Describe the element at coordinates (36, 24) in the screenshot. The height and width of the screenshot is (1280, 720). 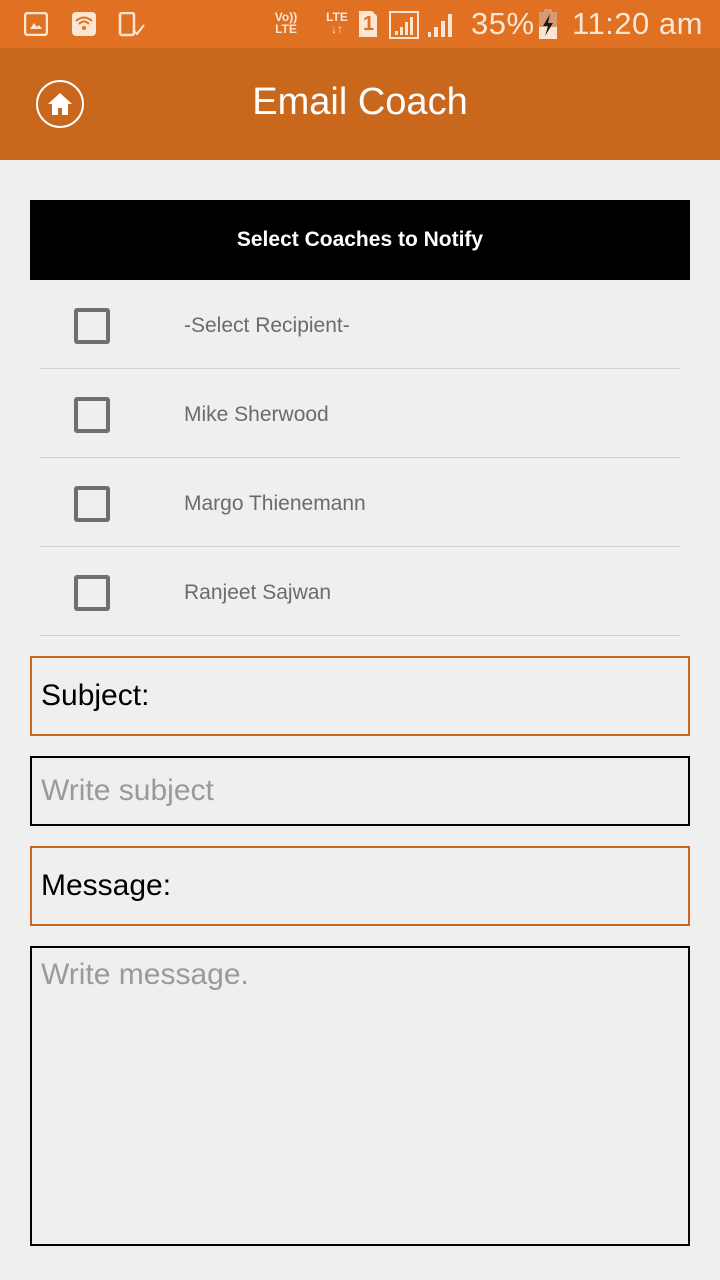
I see `gallery-icon` at that location.